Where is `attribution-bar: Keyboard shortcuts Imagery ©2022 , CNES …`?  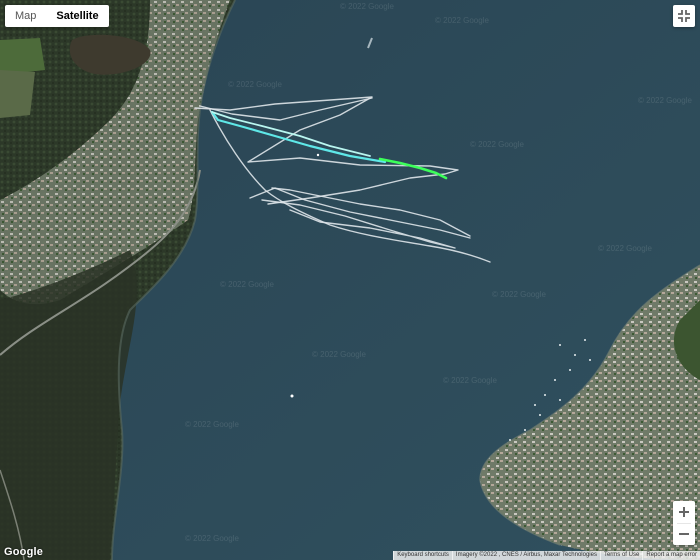
attribution-bar: Keyboard shortcuts Imagery ©2022 , CNES … is located at coordinates (546, 555).